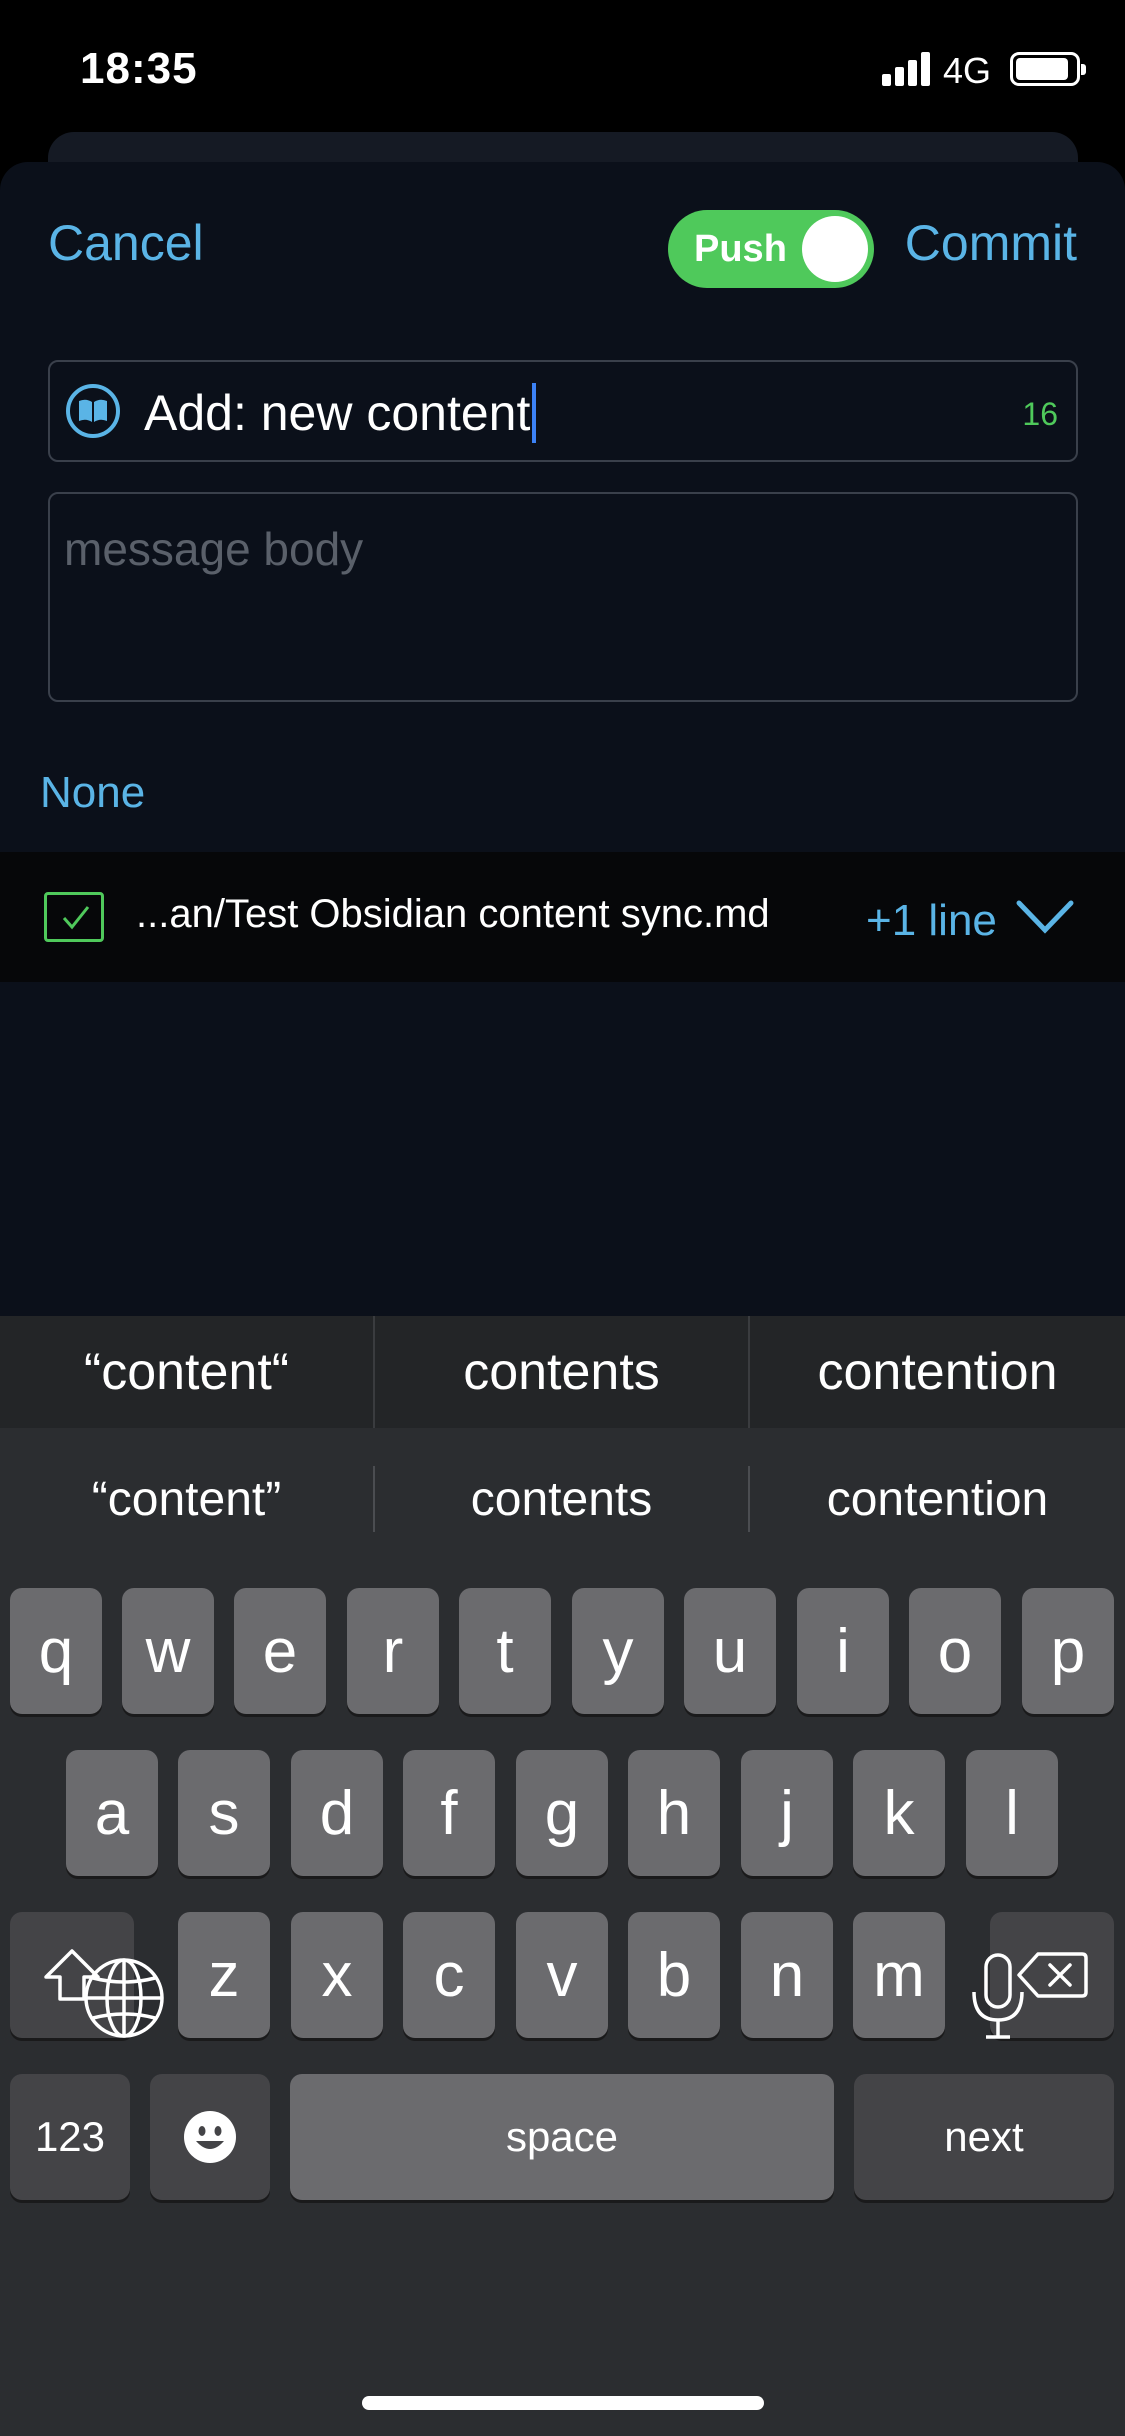 Image resolution: width=1125 pixels, height=2436 pixels. Describe the element at coordinates (931, 921) in the screenshot. I see `file-changes: +1 line` at that location.